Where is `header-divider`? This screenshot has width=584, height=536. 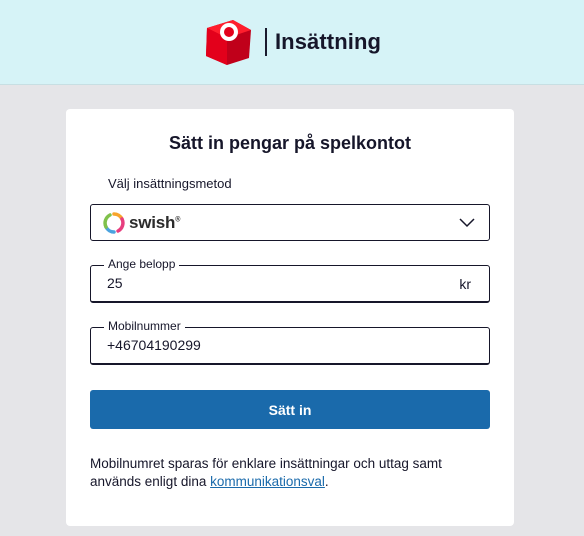
header-divider is located at coordinates (265, 42).